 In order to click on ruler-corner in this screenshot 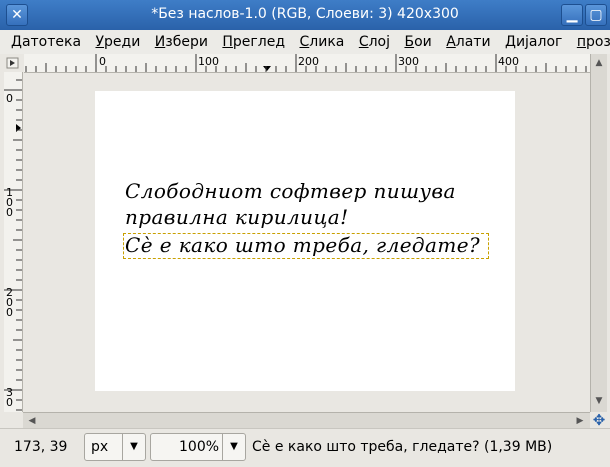, I will do `click(14, 63)`.